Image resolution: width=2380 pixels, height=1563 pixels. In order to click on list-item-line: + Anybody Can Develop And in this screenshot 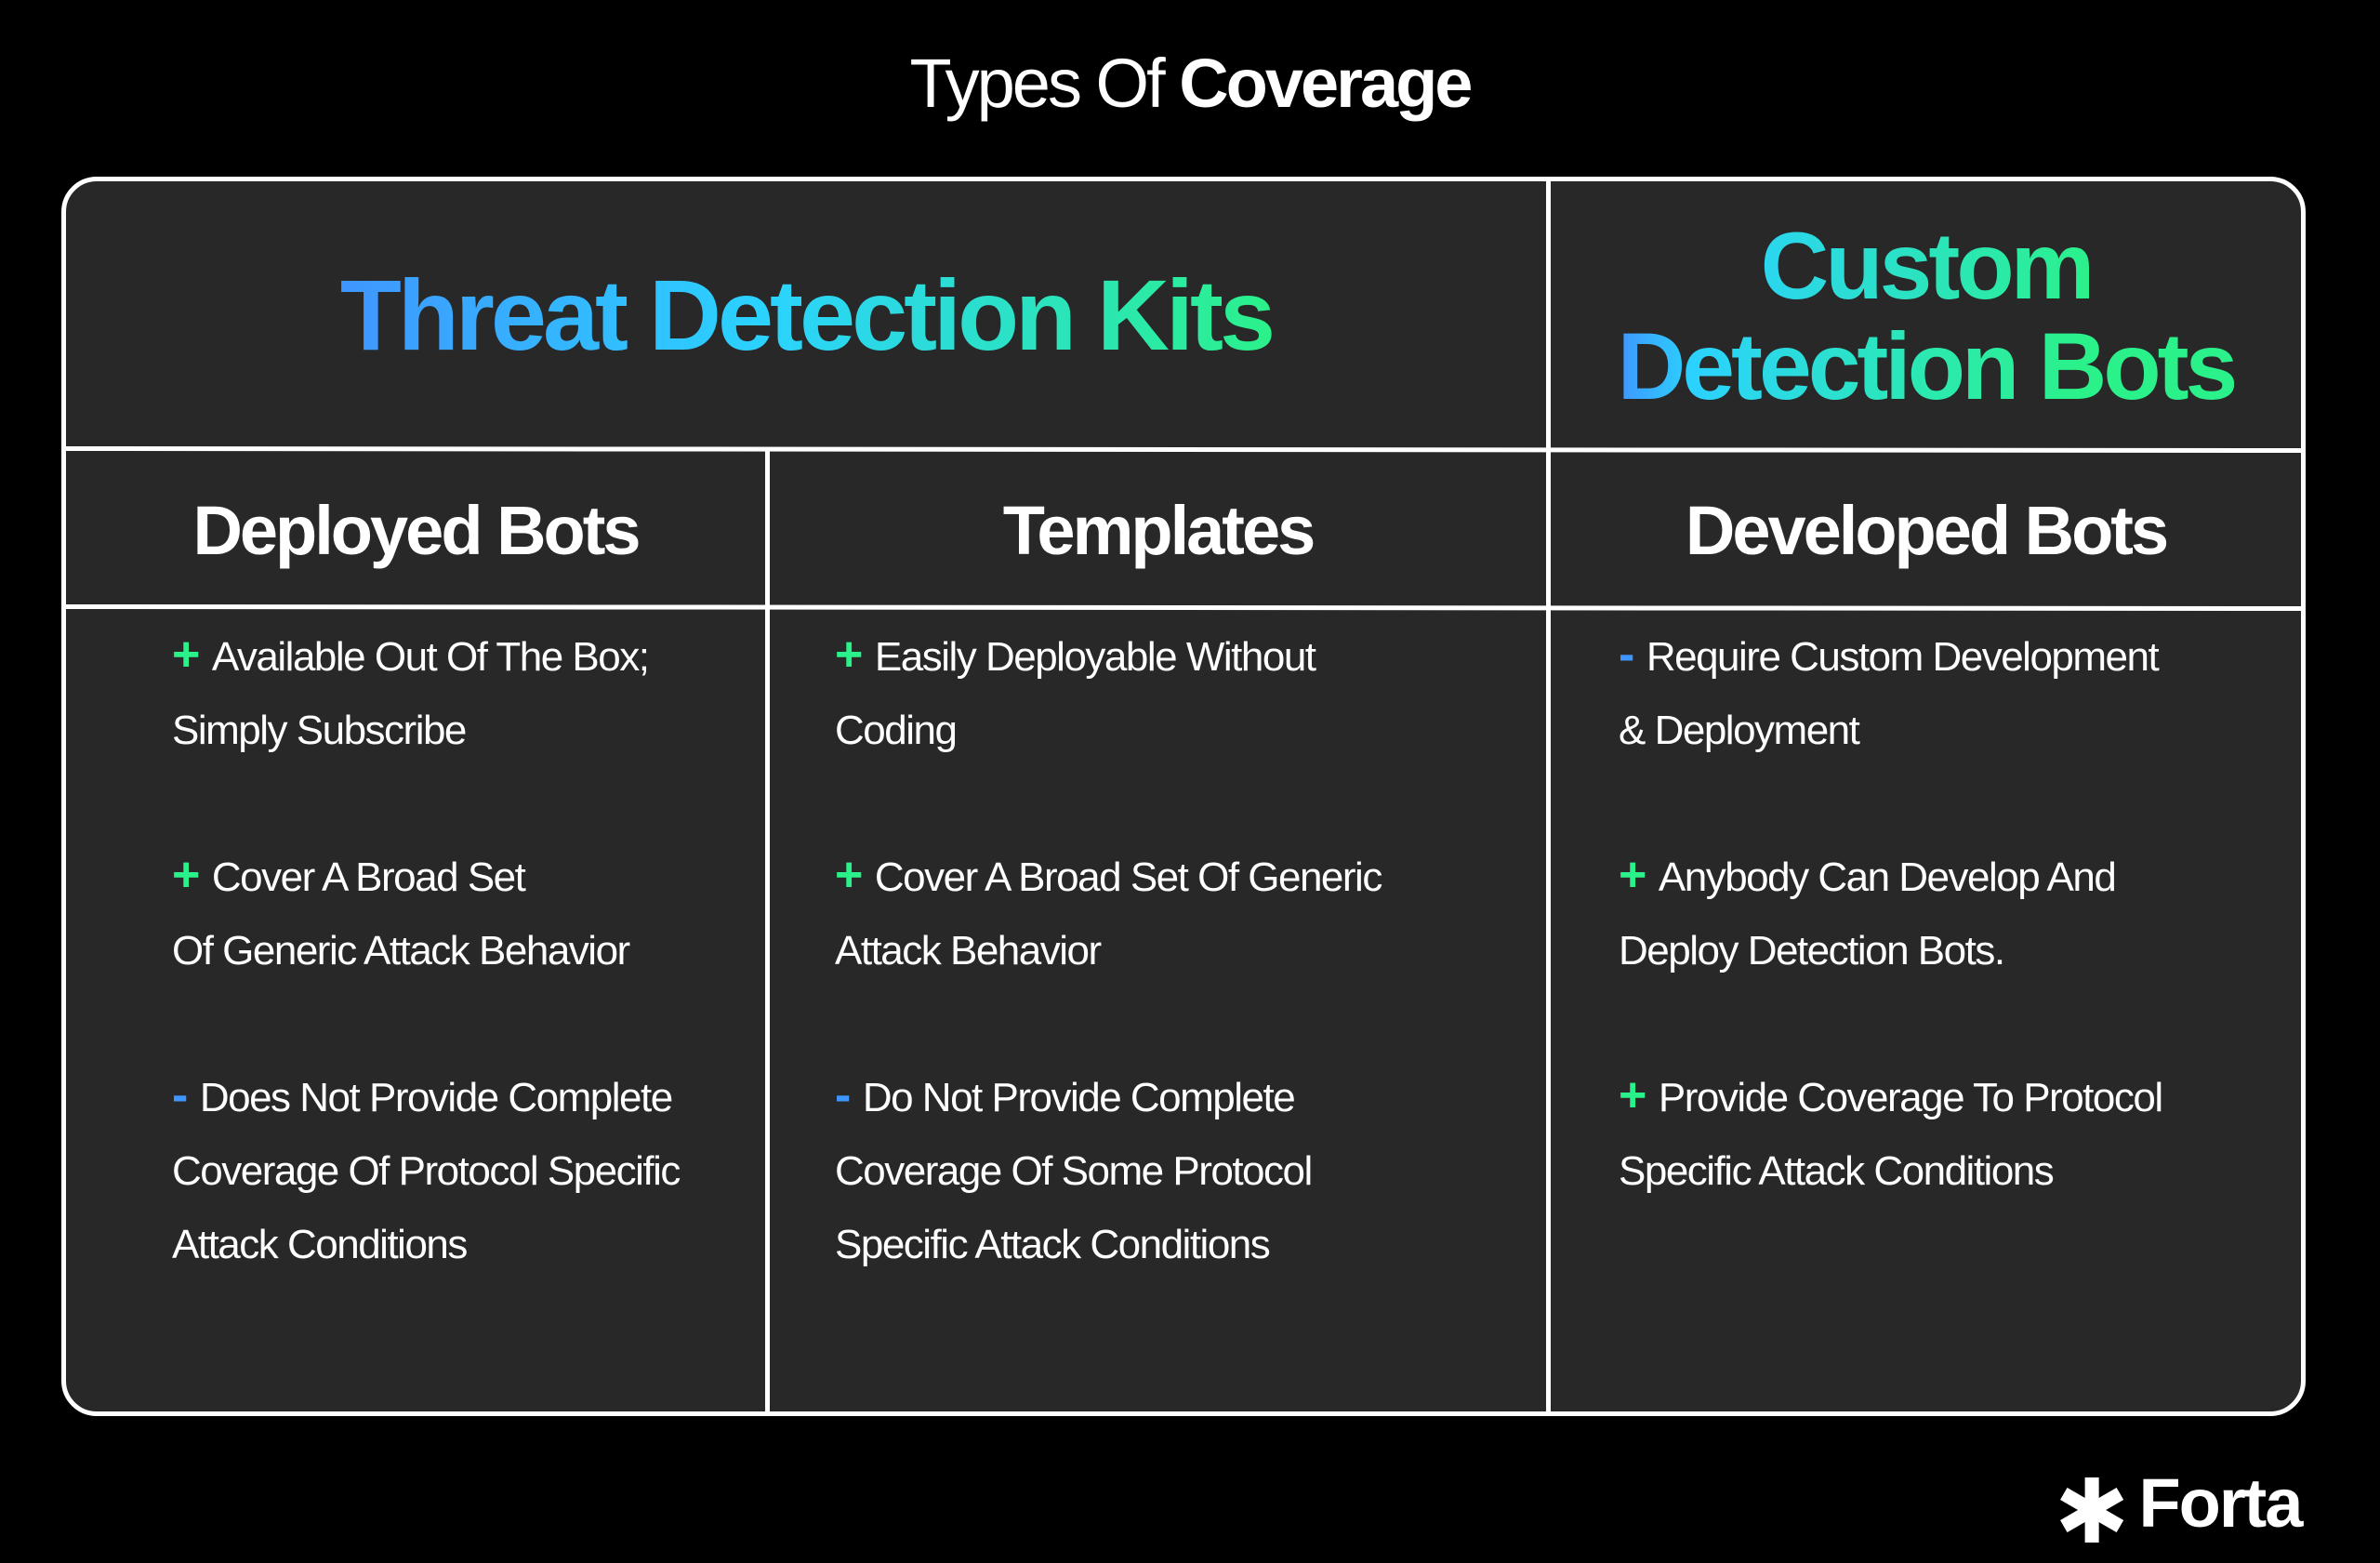, I will do `click(1868, 877)`.